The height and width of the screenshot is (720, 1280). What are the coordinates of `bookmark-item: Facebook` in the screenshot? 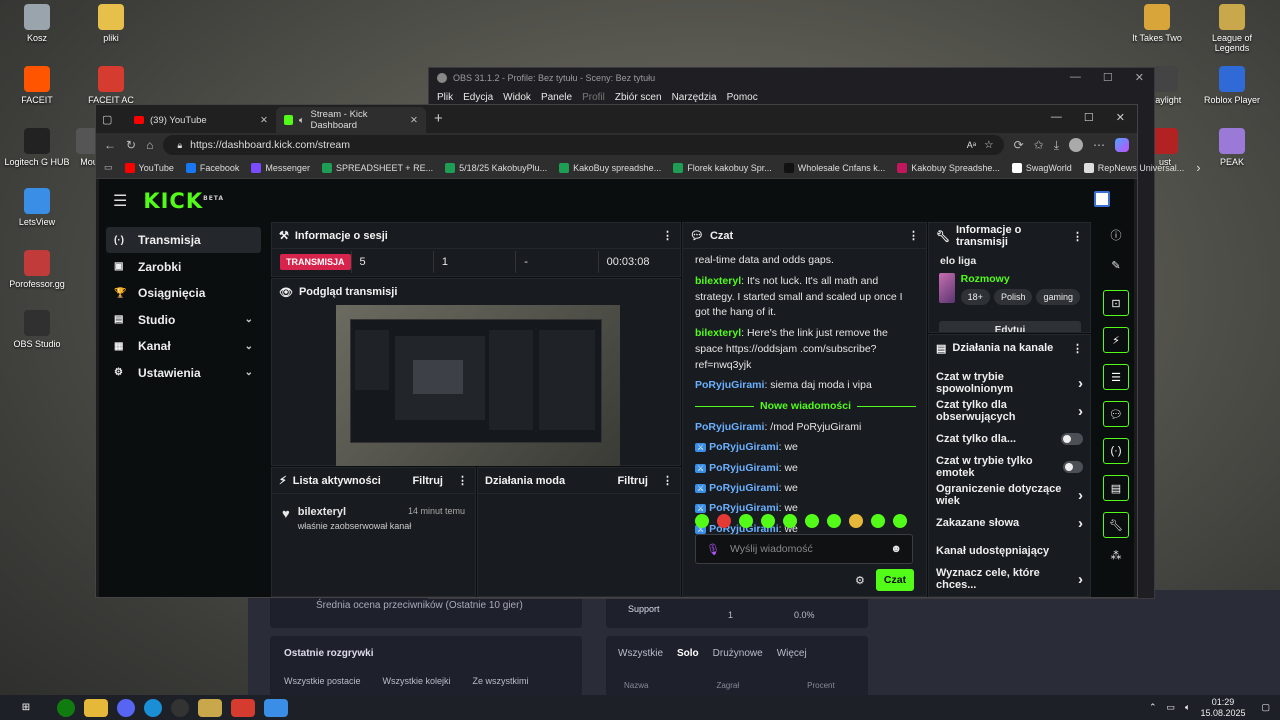 It's located at (212, 167).